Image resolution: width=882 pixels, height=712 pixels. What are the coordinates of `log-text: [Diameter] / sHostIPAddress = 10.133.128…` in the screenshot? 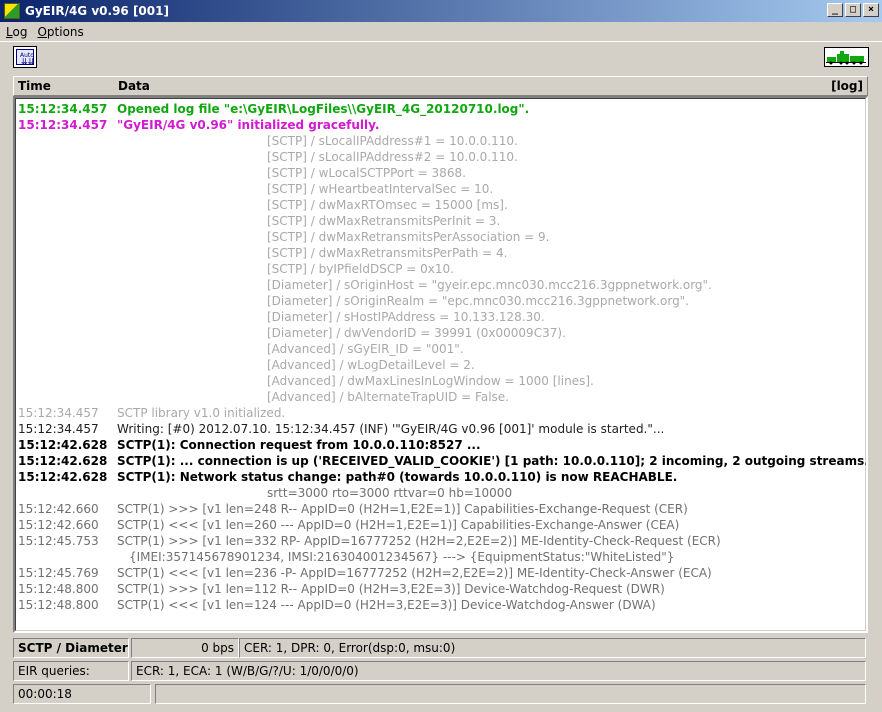 It's located at (406, 317).